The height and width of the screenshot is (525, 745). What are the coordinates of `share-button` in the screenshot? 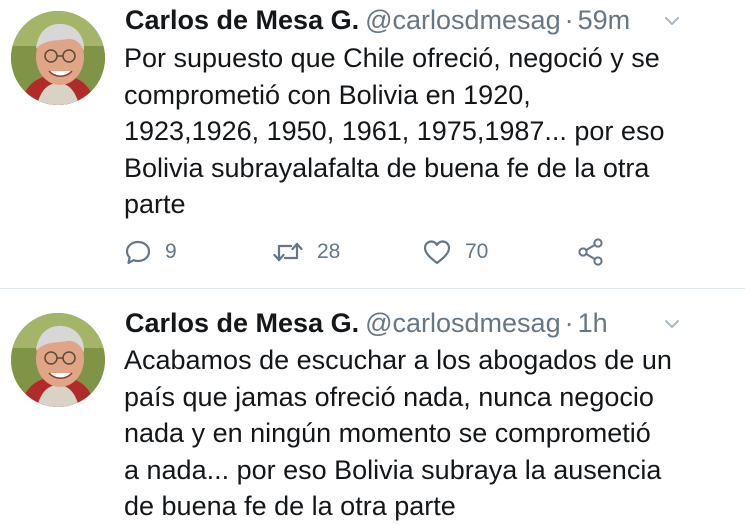 It's located at (591, 252).